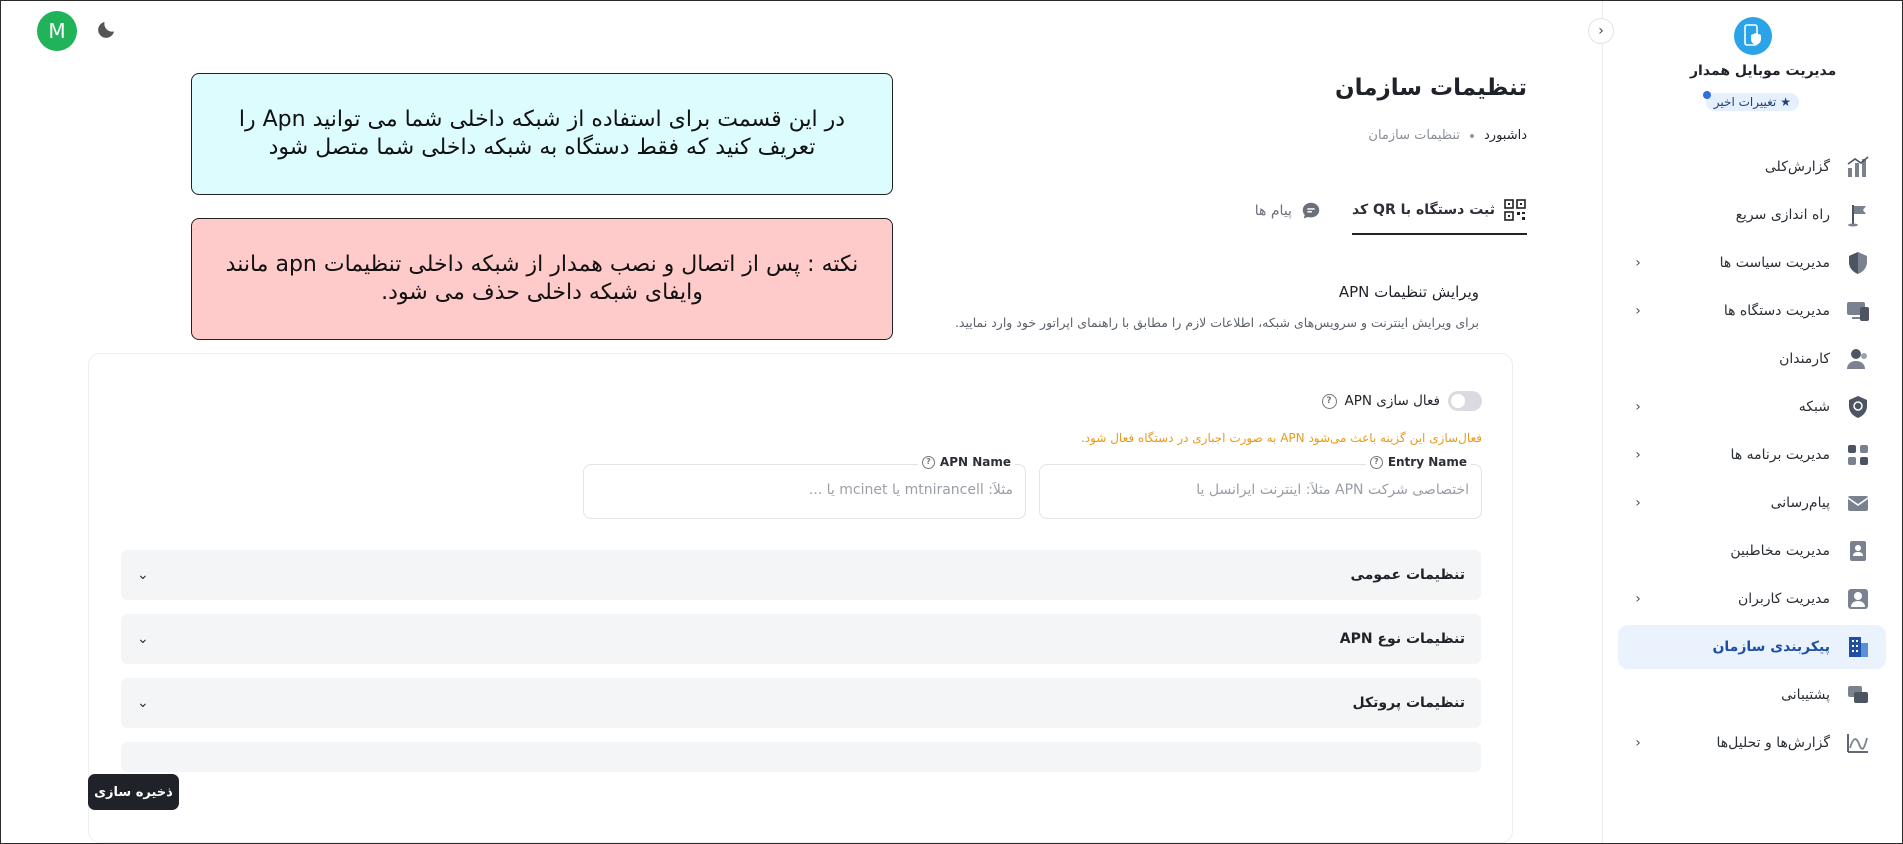 The width and height of the screenshot is (1903, 844). I want to click on sidebar-item-label: پیام‌رسانی, so click(1800, 503).